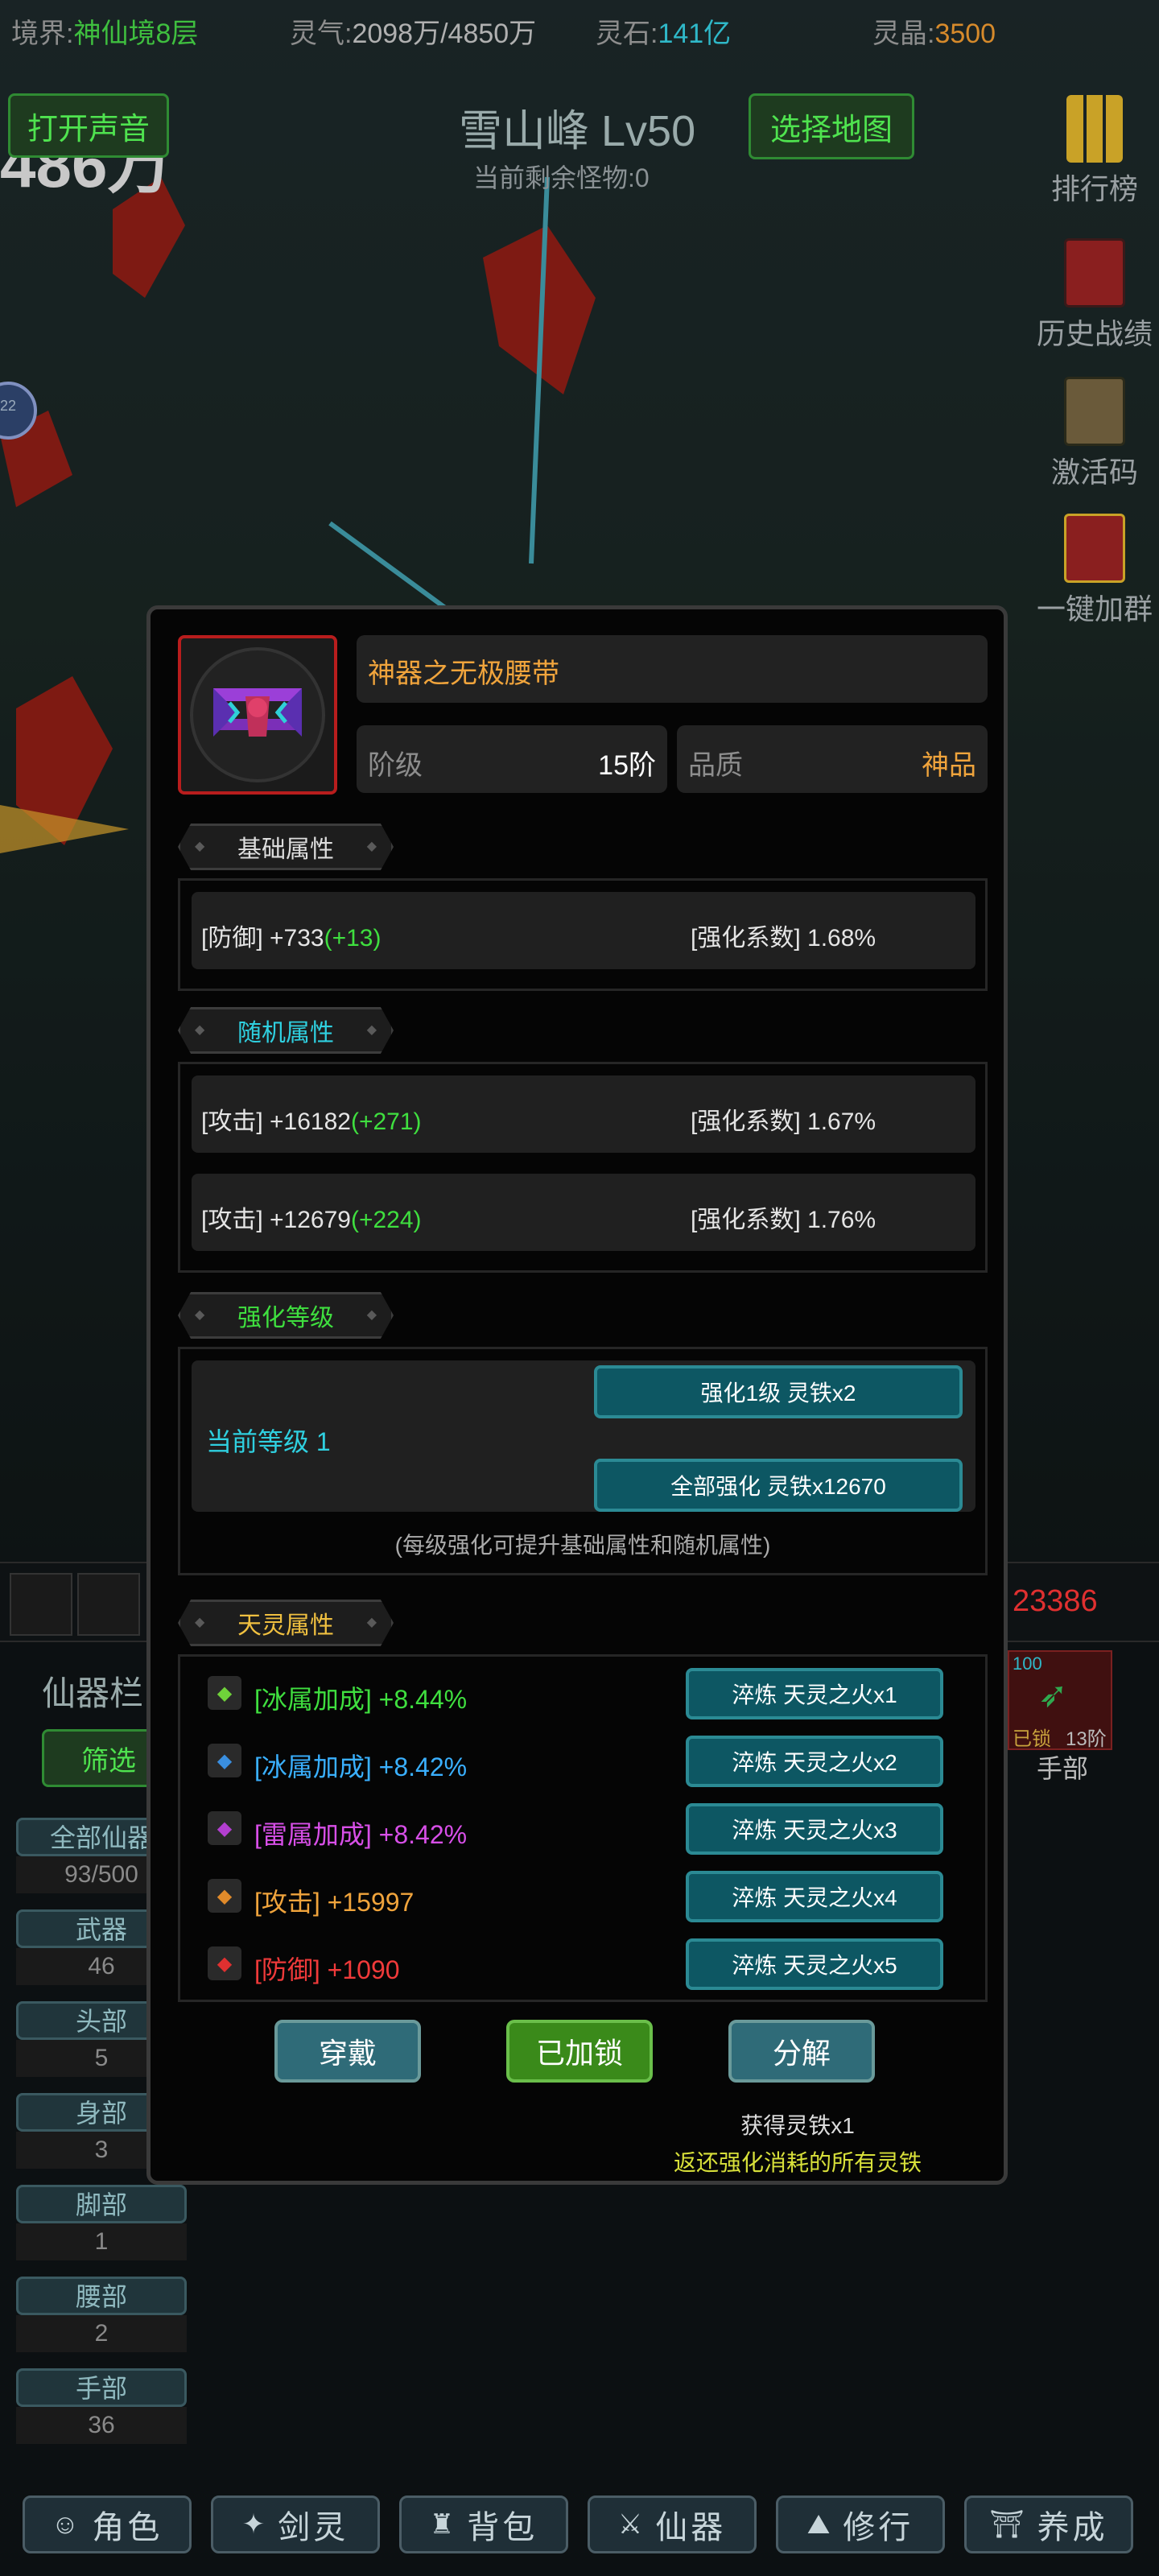 The width and height of the screenshot is (1159, 2576). Describe the element at coordinates (463, 673) in the screenshot. I see `item-name: 神器之无极腰带` at that location.